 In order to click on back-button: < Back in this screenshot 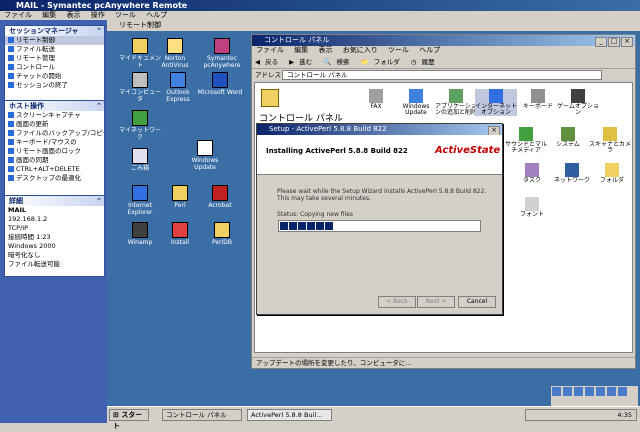, I will do `click(397, 302)`.